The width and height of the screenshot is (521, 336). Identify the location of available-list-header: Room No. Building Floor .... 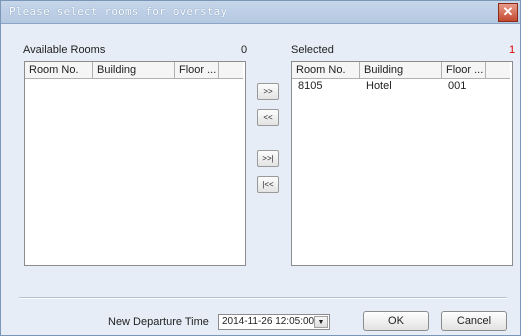
(134, 70).